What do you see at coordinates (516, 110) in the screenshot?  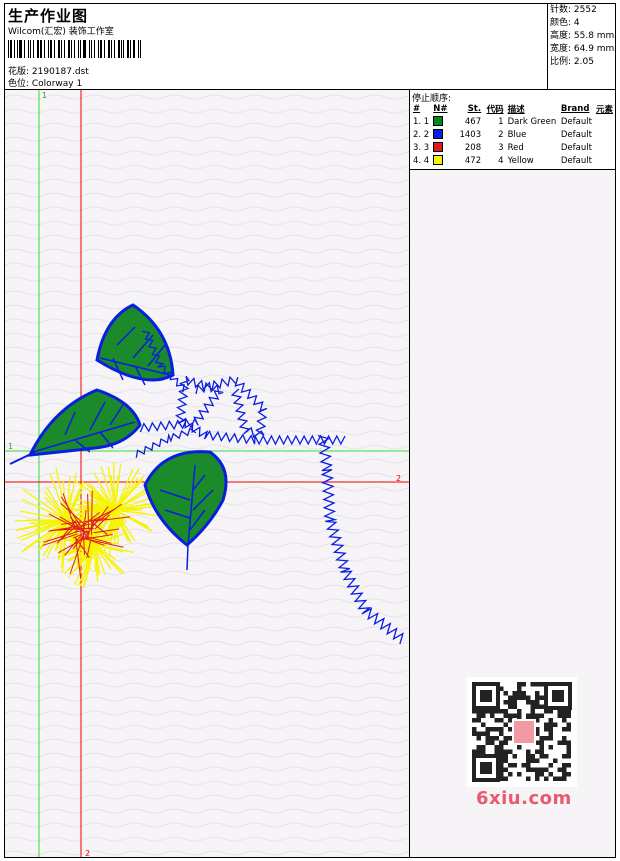 I see `col-header-description: 描述` at bounding box center [516, 110].